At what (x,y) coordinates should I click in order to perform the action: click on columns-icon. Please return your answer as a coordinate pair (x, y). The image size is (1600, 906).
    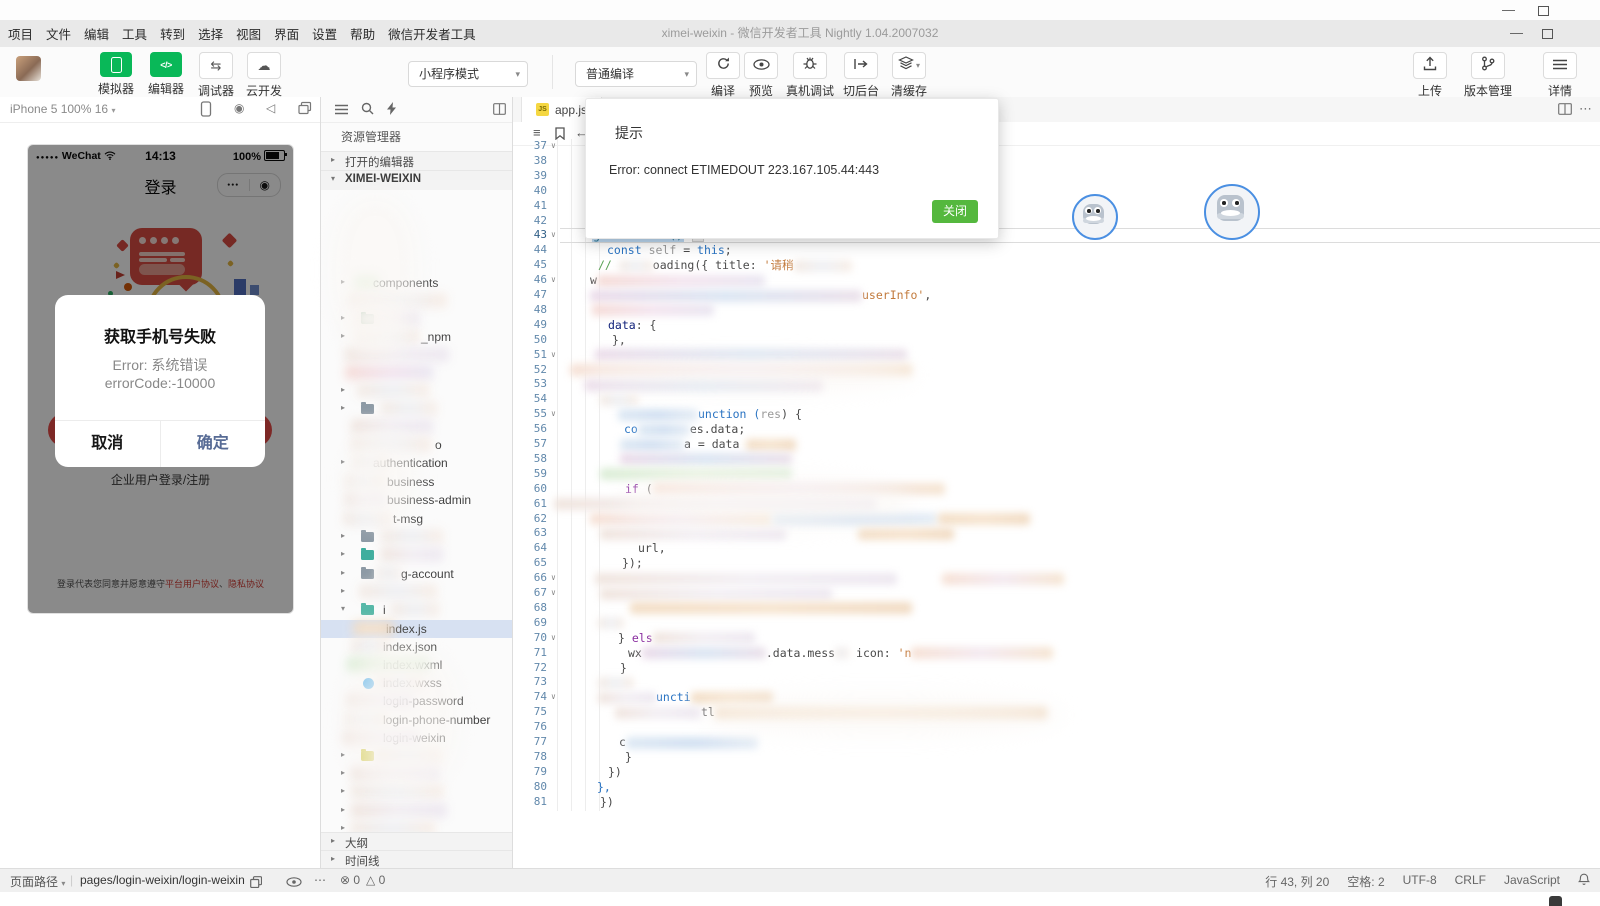
    Looking at the image, I should click on (499, 109).